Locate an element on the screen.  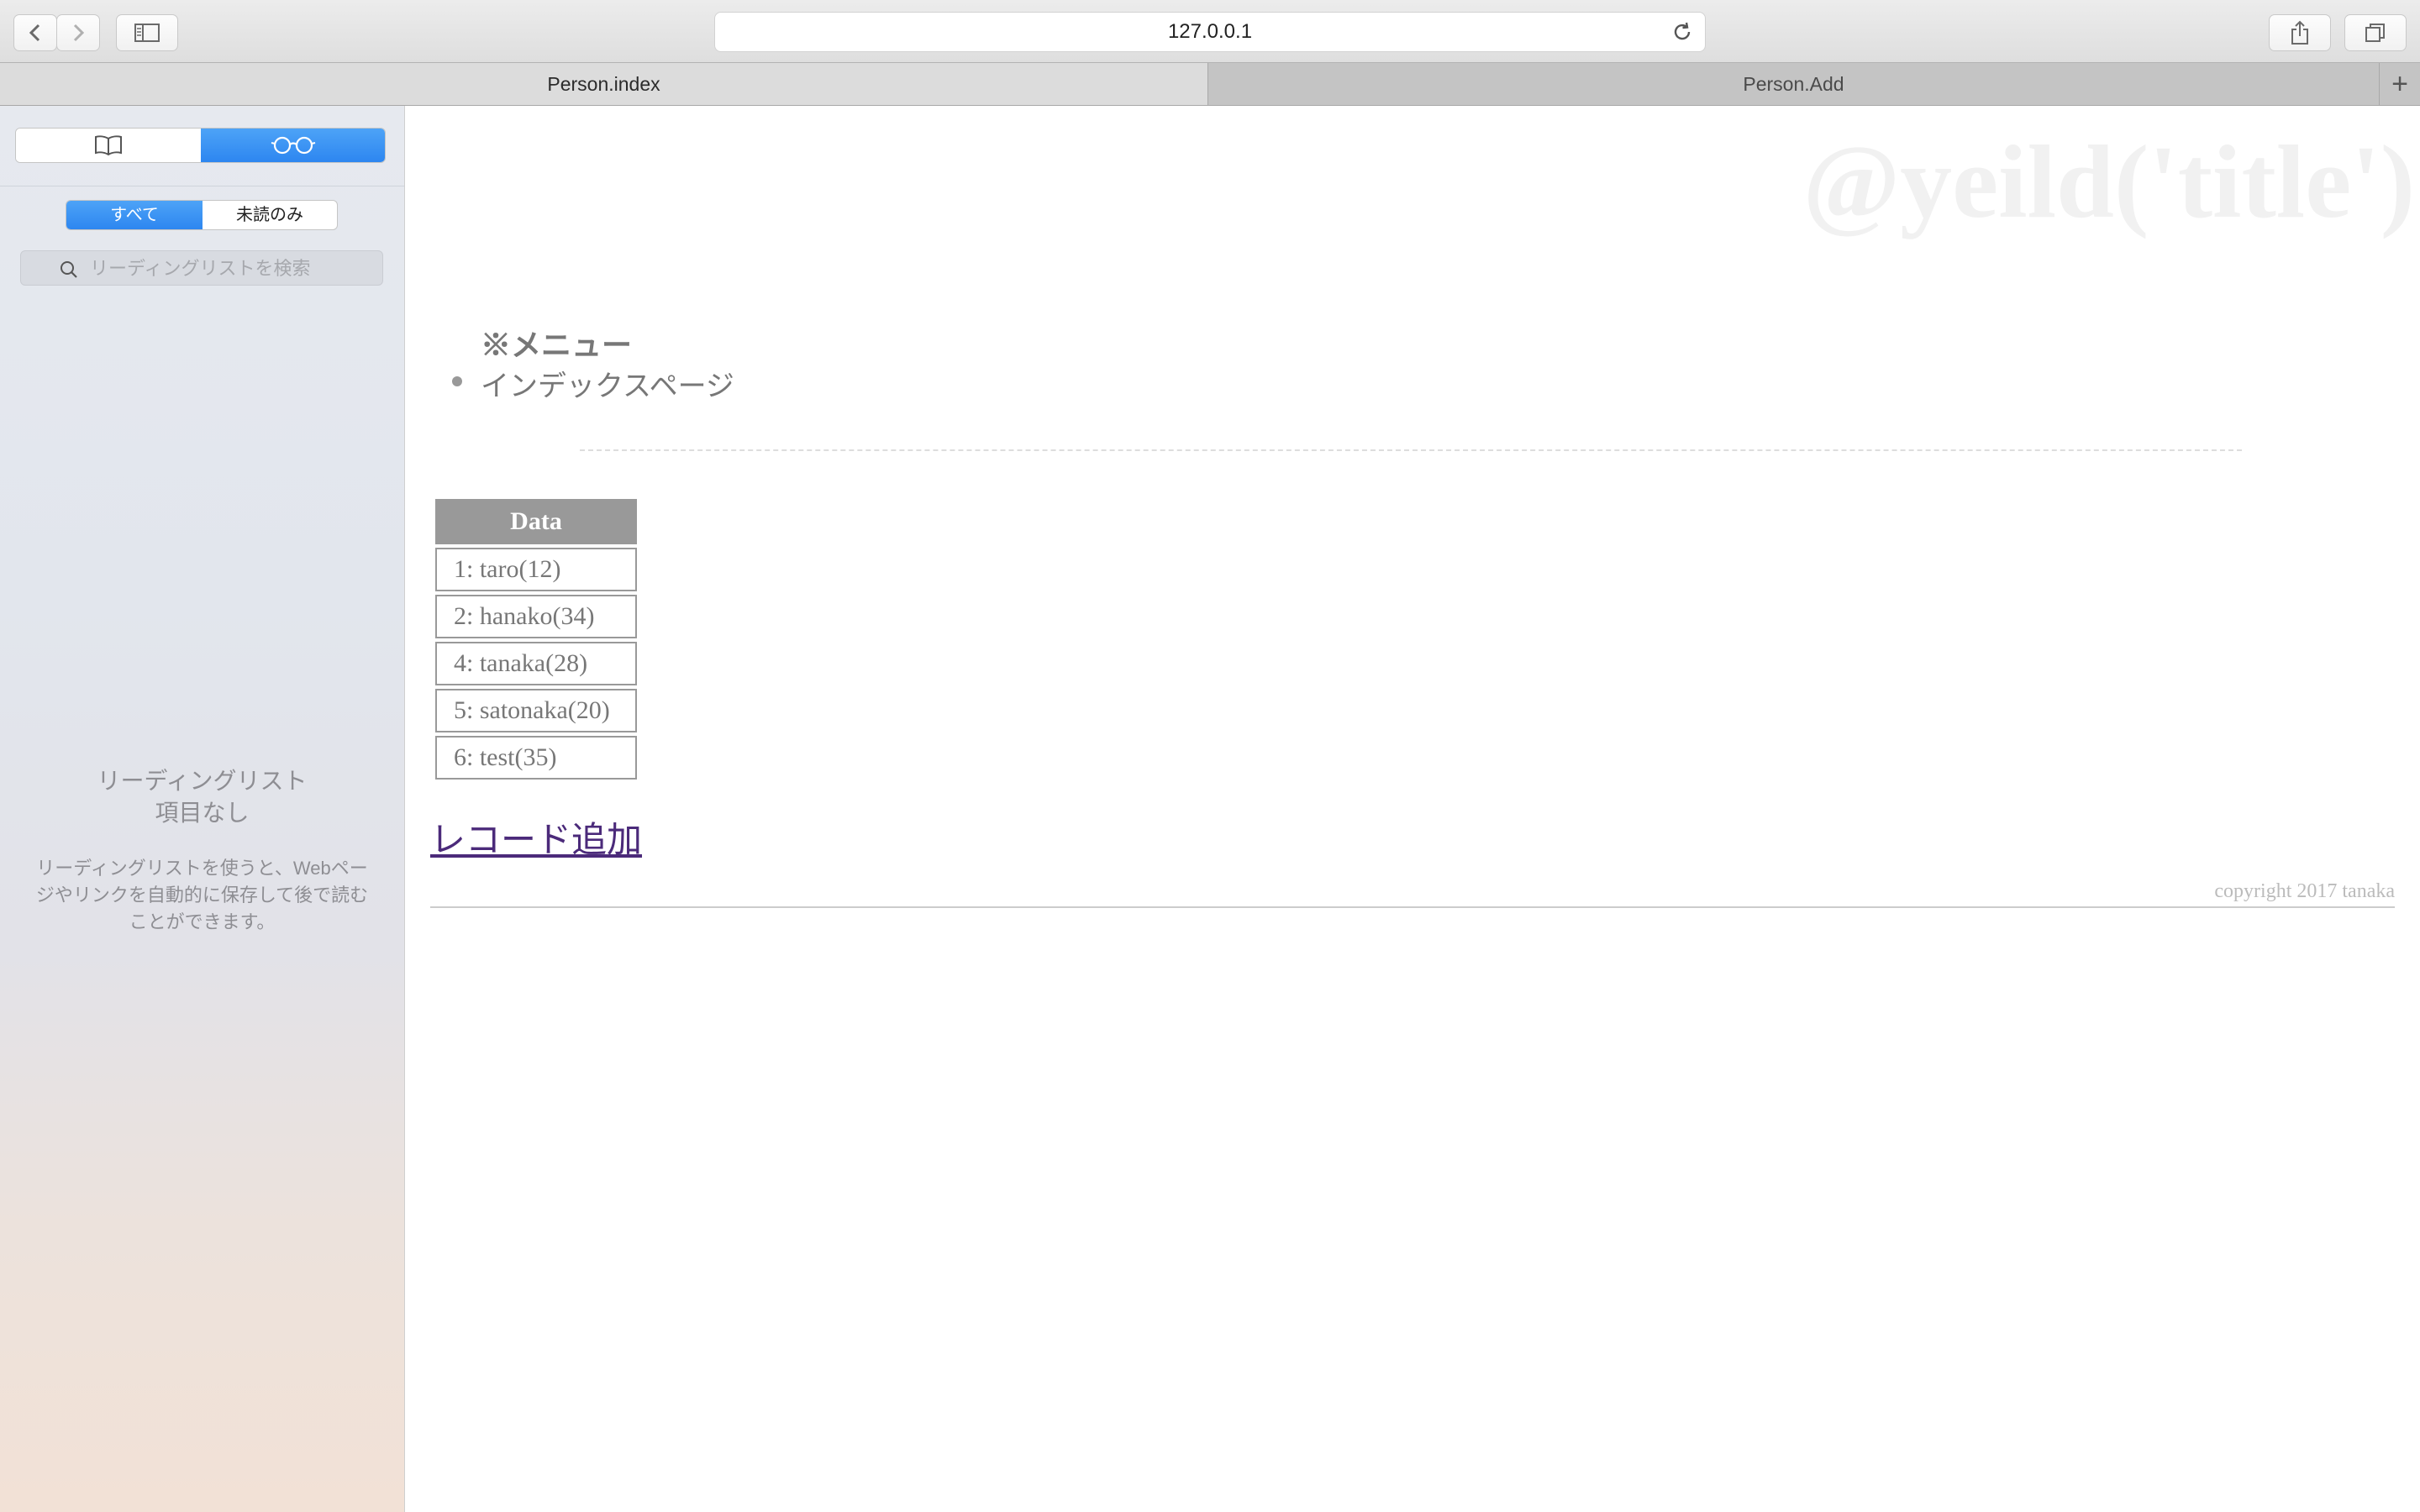
table-cell: 2: hanako(34) is located at coordinates (536, 616).